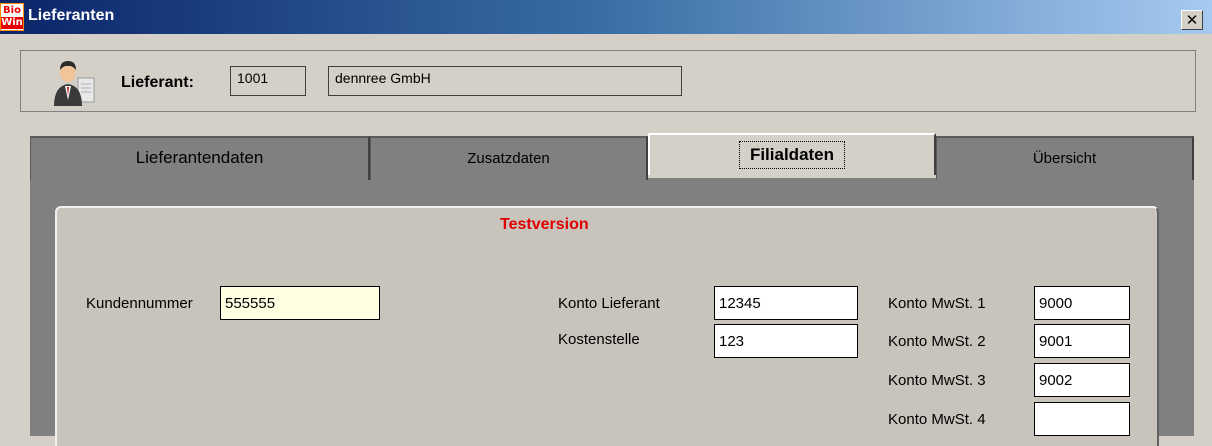  I want to click on konto-mwst-2-input, so click(1082, 341).